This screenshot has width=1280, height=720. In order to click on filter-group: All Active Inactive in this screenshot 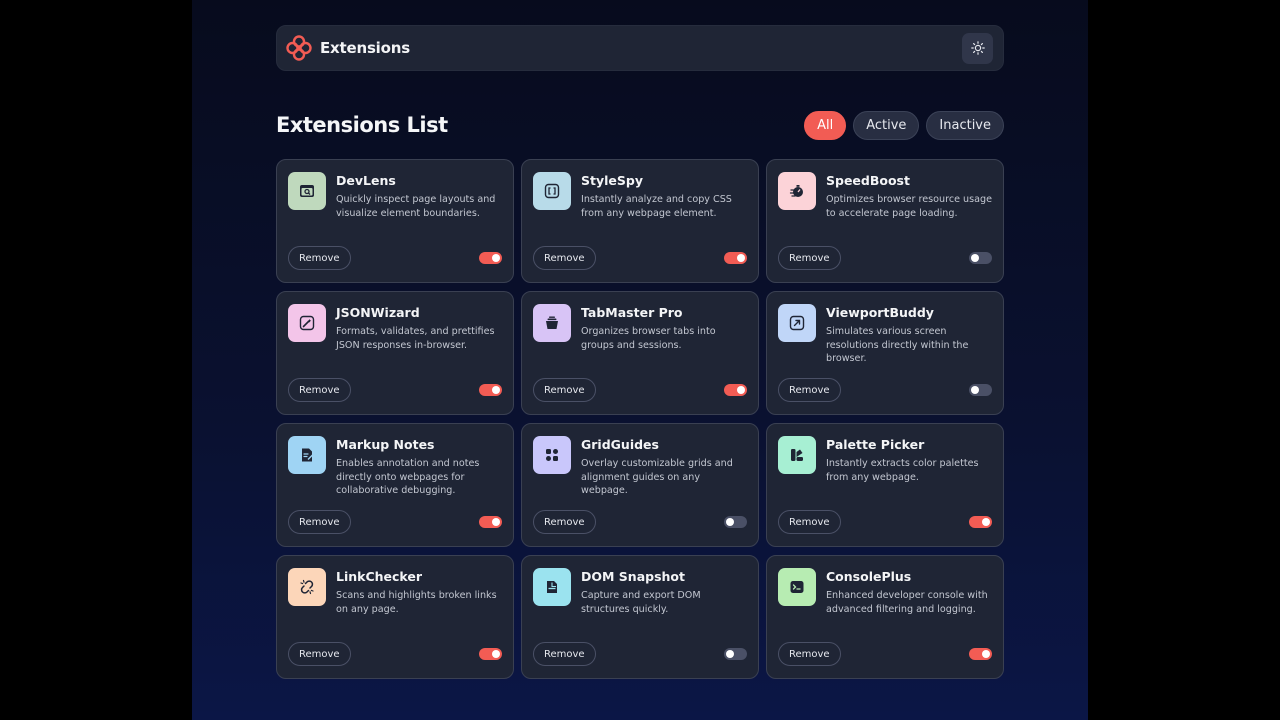, I will do `click(904, 125)`.